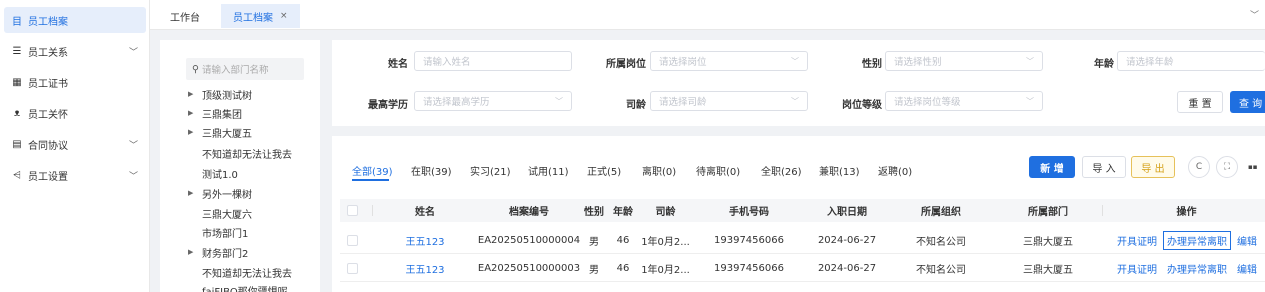 This screenshot has width=1265, height=292. Describe the element at coordinates (1247, 102) in the screenshot. I see `search-button: 查 询` at that location.